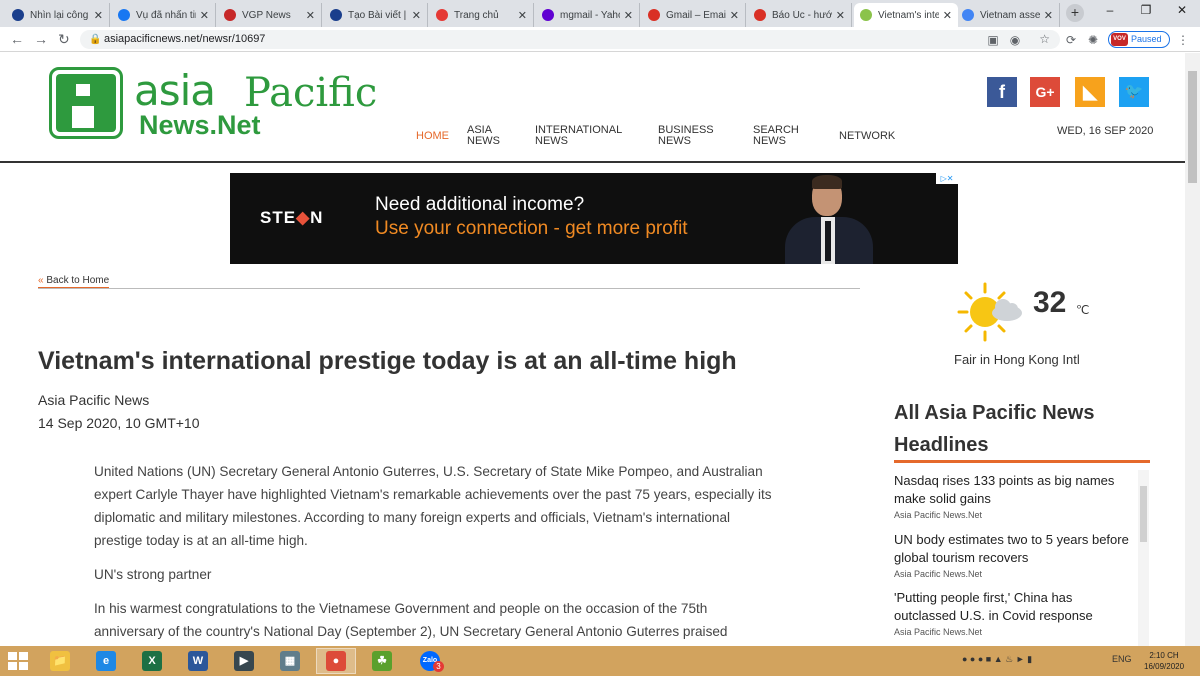  I want to click on browser-tab: Tạo Bài viết | V ✕, so click(376, 15).